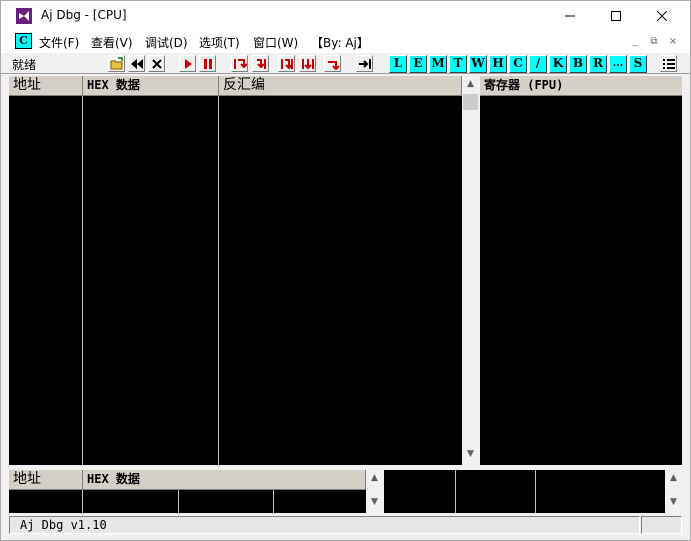  What do you see at coordinates (533, 491) in the screenshot?
I see `stack-pane: ▲ ▼` at bounding box center [533, 491].